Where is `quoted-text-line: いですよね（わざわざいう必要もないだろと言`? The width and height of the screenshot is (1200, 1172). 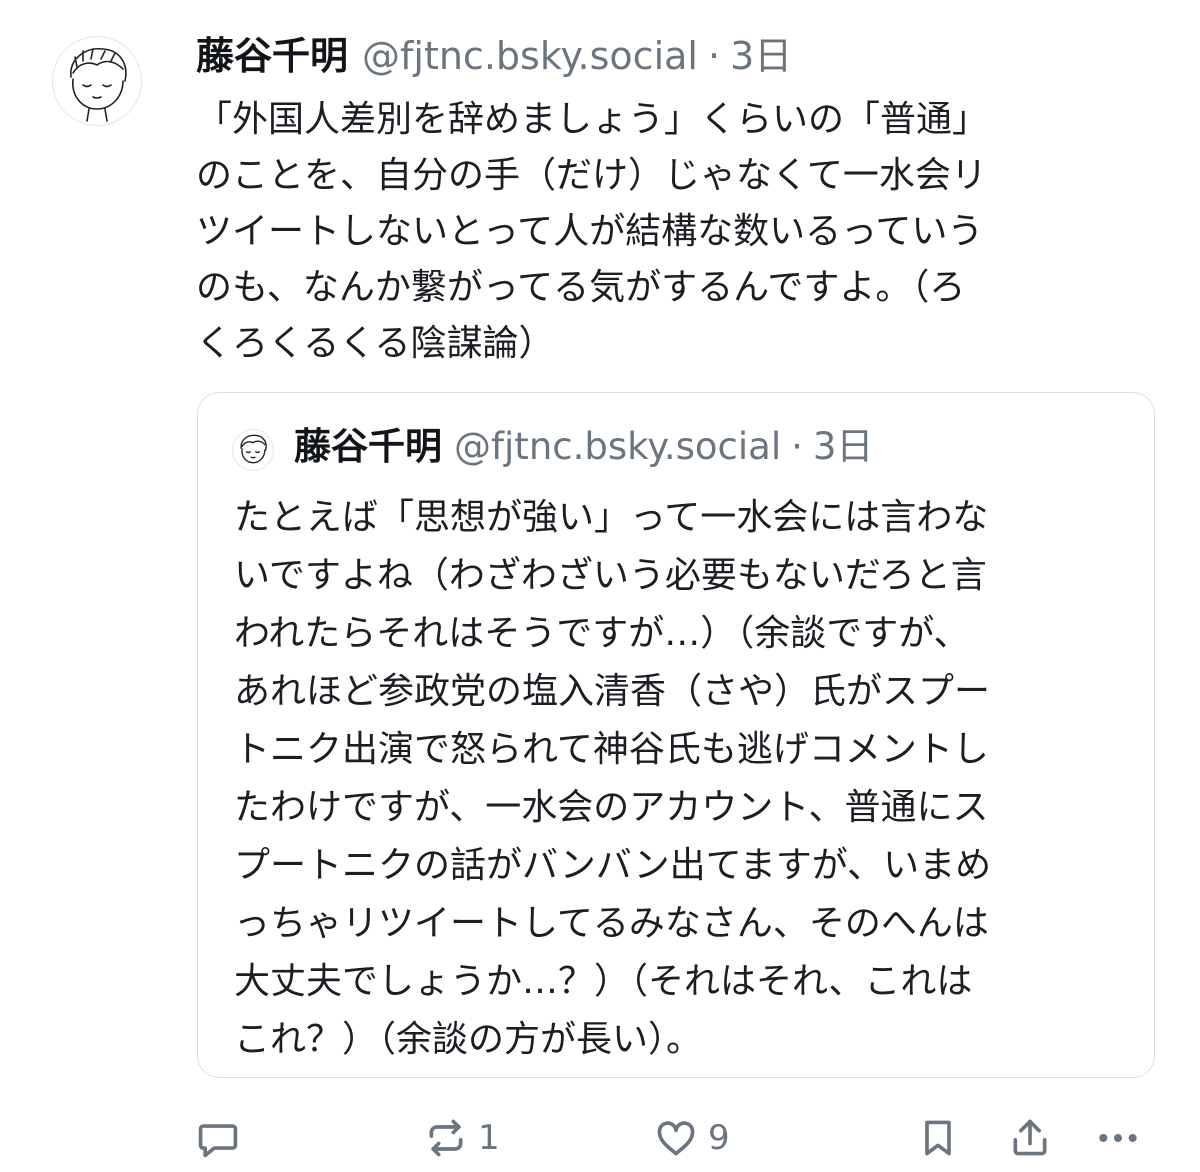
quoted-text-line: いですよね（わざわざいう必要もないだろと言 is located at coordinates (610, 575).